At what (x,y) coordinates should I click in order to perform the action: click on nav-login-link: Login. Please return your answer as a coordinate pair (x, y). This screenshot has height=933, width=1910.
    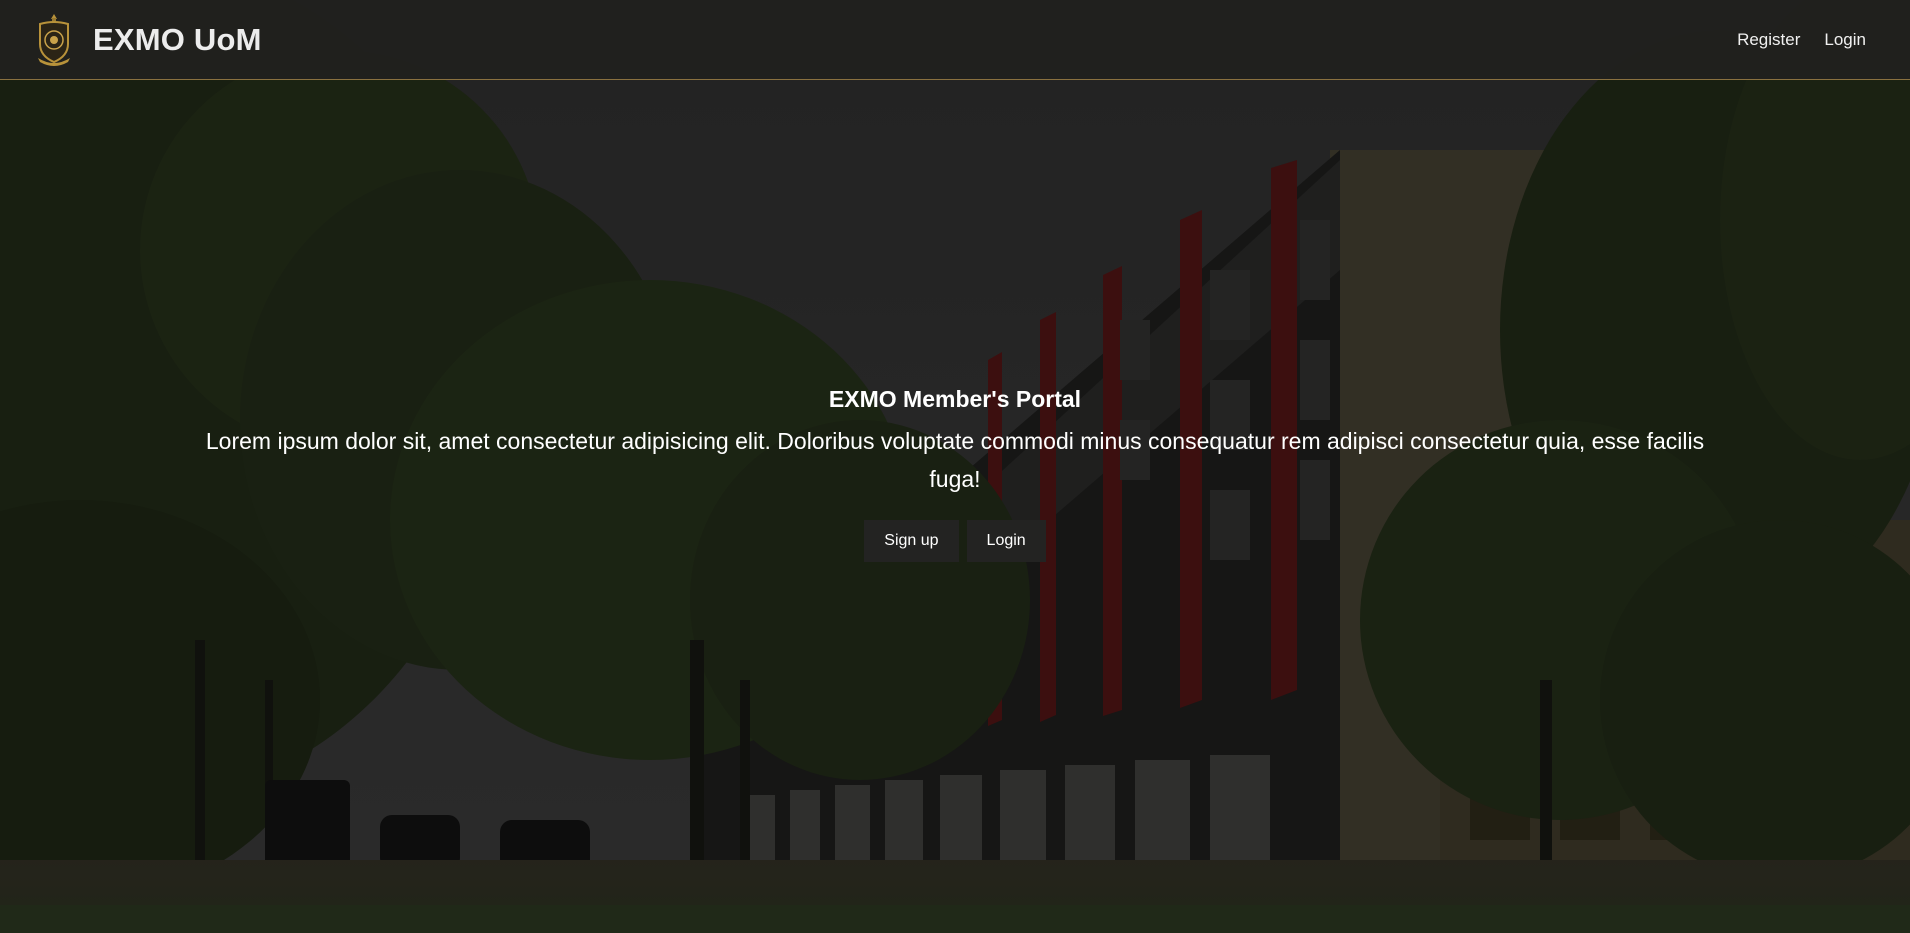
    Looking at the image, I should click on (1845, 40).